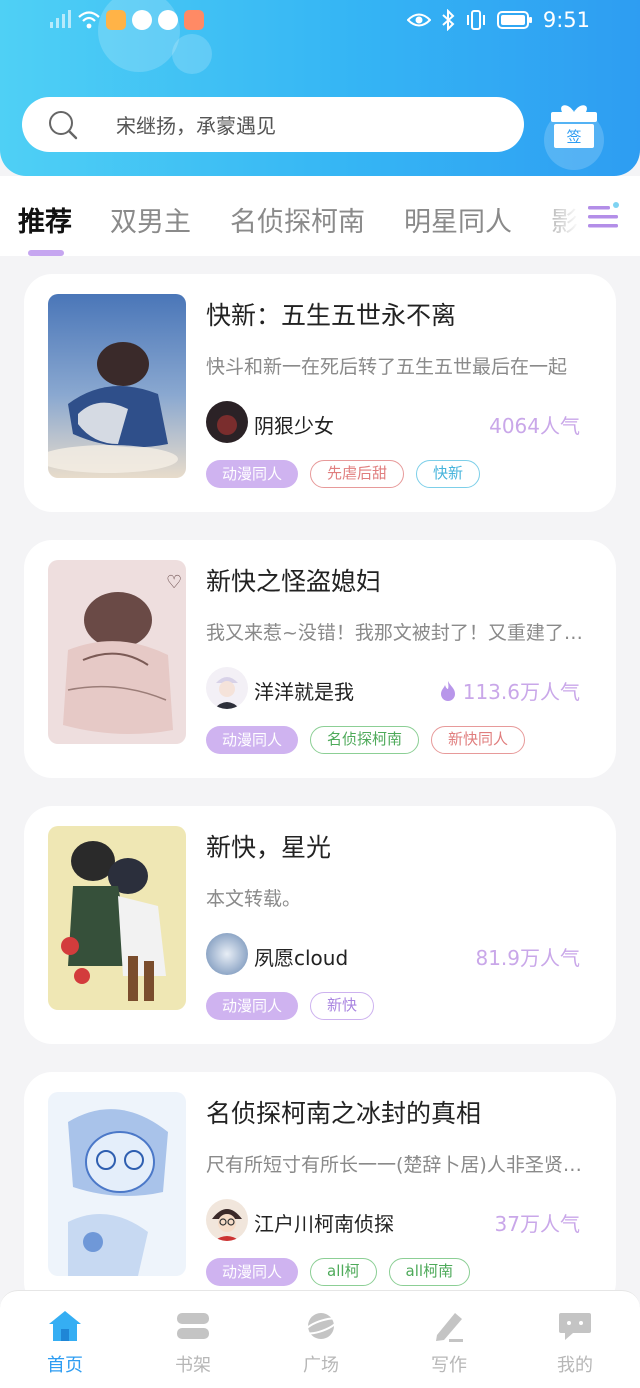 The image size is (640, 1388). I want to click on tabs-fade, so click(585, 216).